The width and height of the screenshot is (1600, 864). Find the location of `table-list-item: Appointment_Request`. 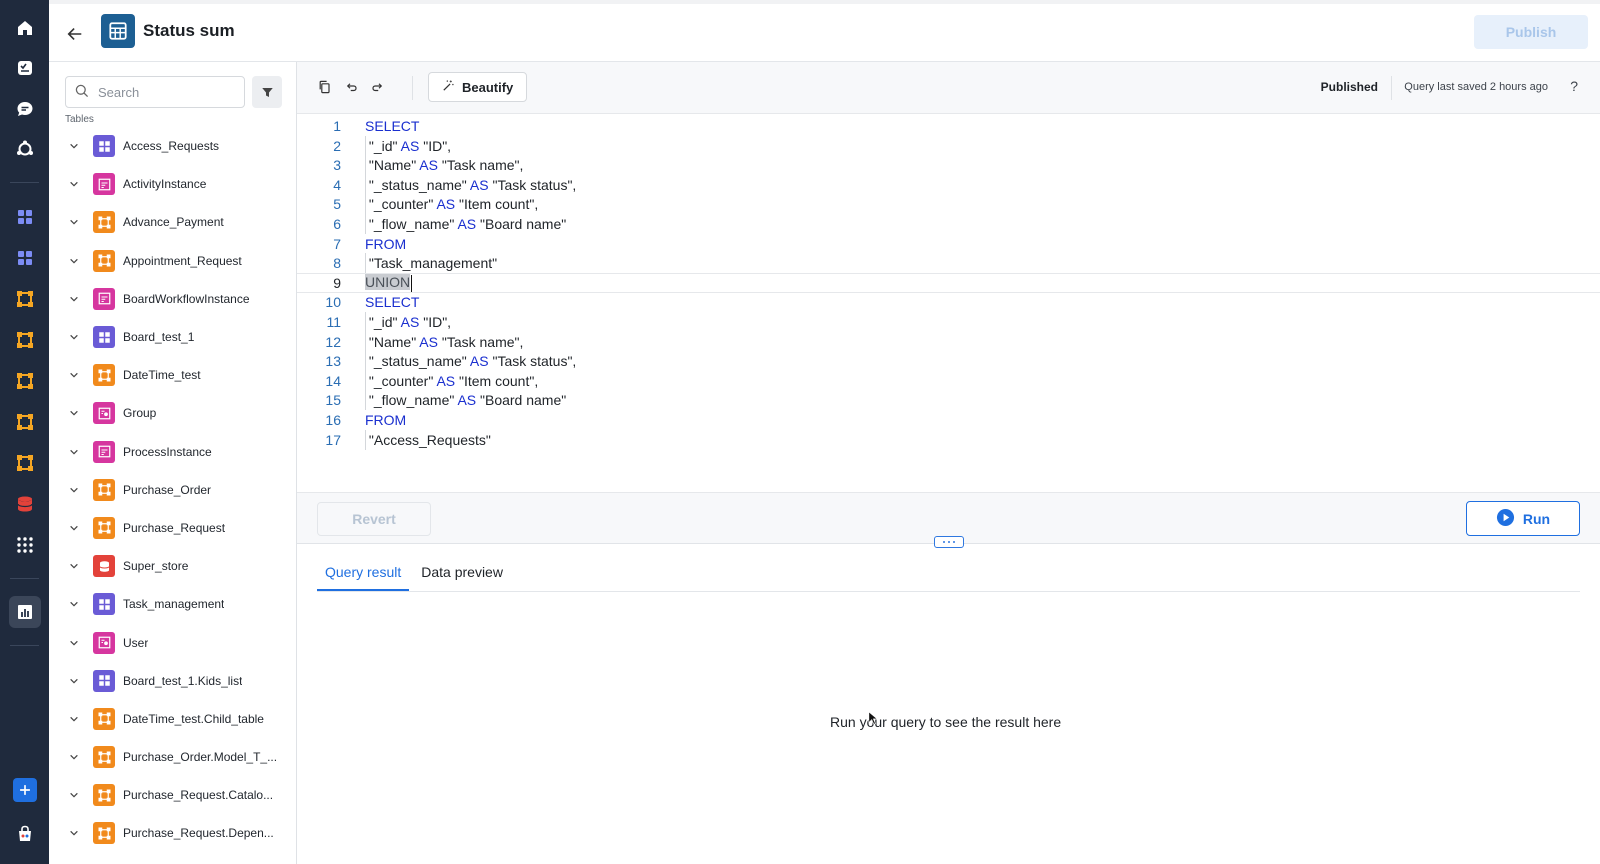

table-list-item: Appointment_Request is located at coordinates (177, 261).